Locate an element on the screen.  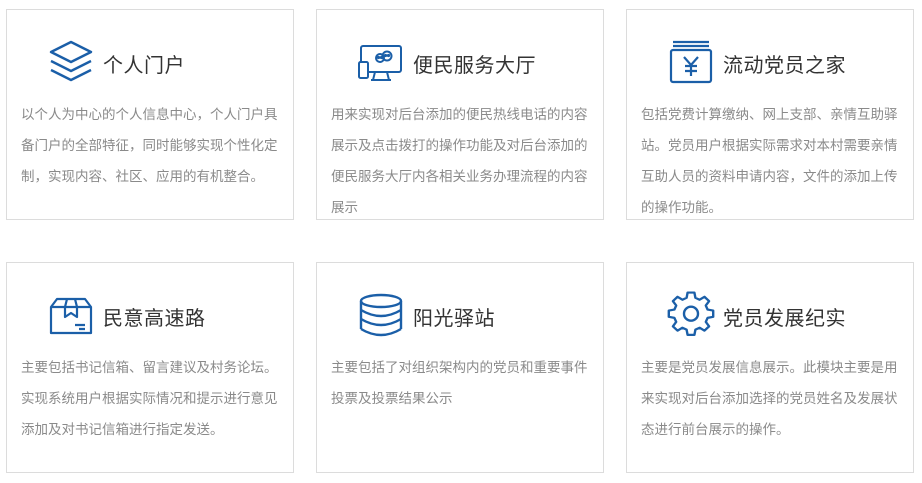
card-title: 流动党员之家 is located at coordinates (784, 64).